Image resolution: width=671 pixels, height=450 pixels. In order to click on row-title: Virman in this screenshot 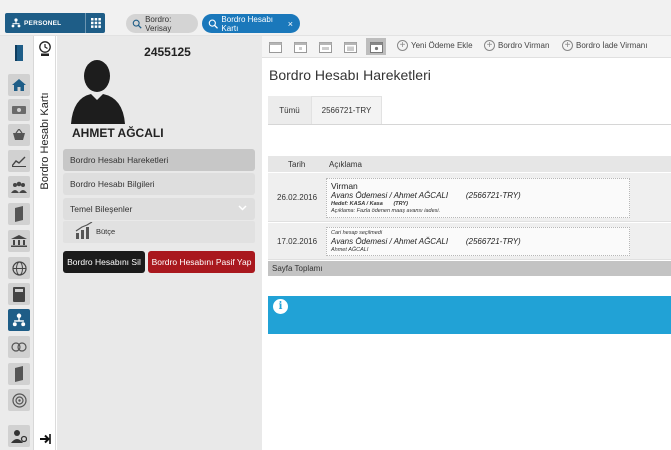, I will do `click(344, 186)`.